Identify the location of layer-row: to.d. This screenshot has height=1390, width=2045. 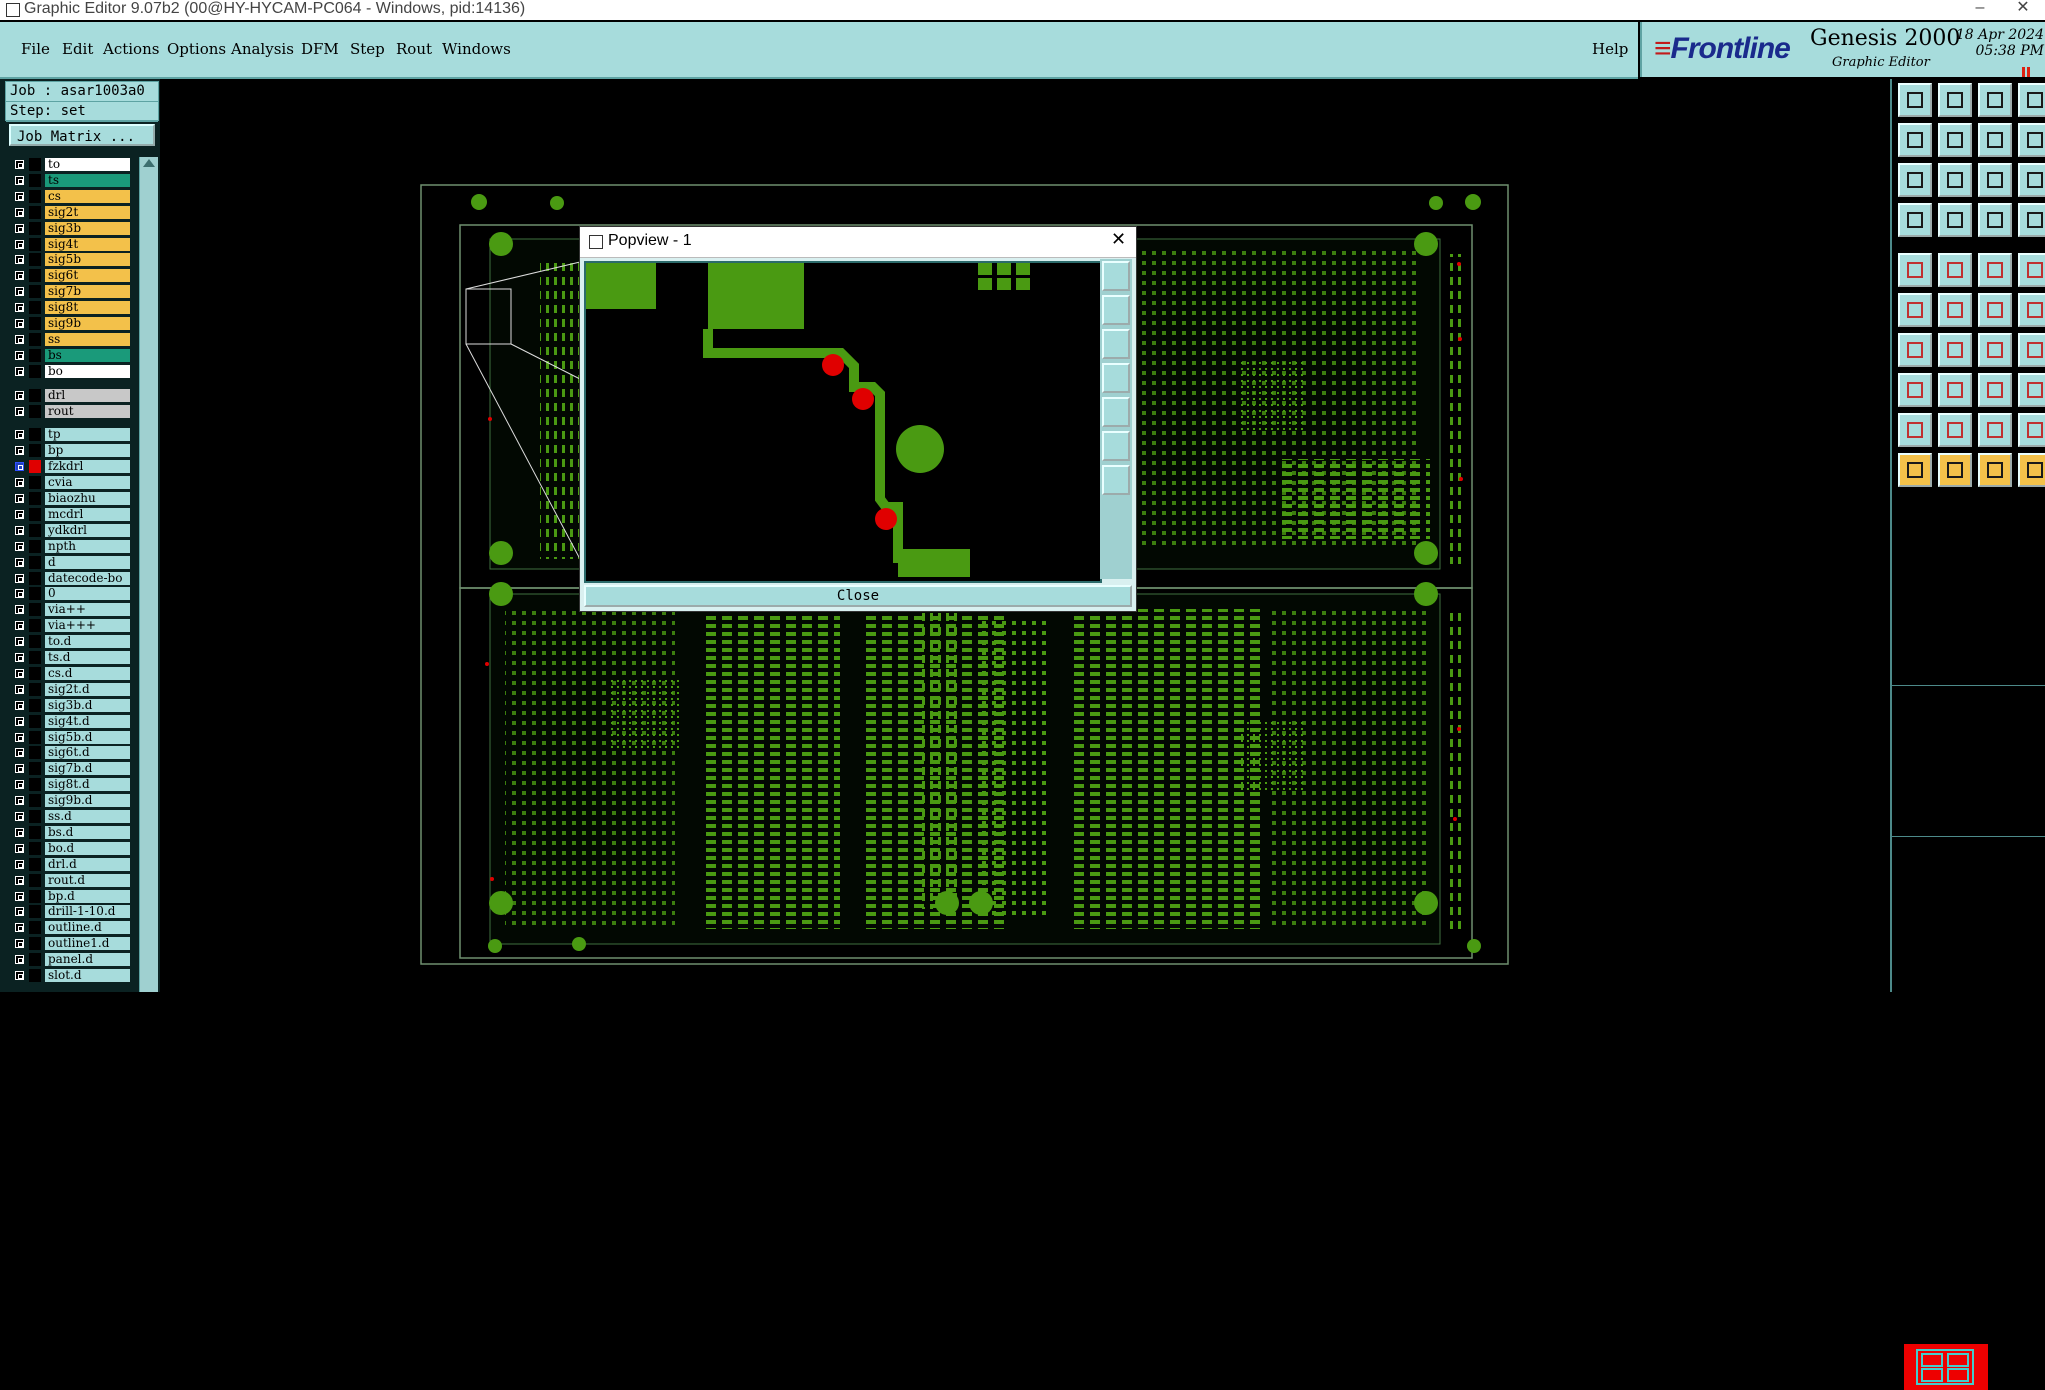
(67, 641).